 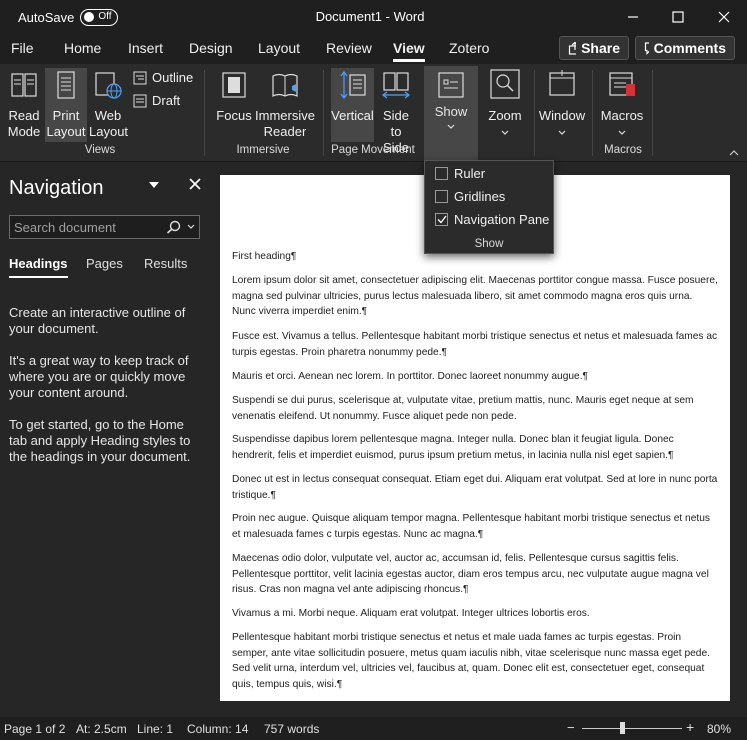 I want to click on column-number: Column: 14, so click(x=218, y=729).